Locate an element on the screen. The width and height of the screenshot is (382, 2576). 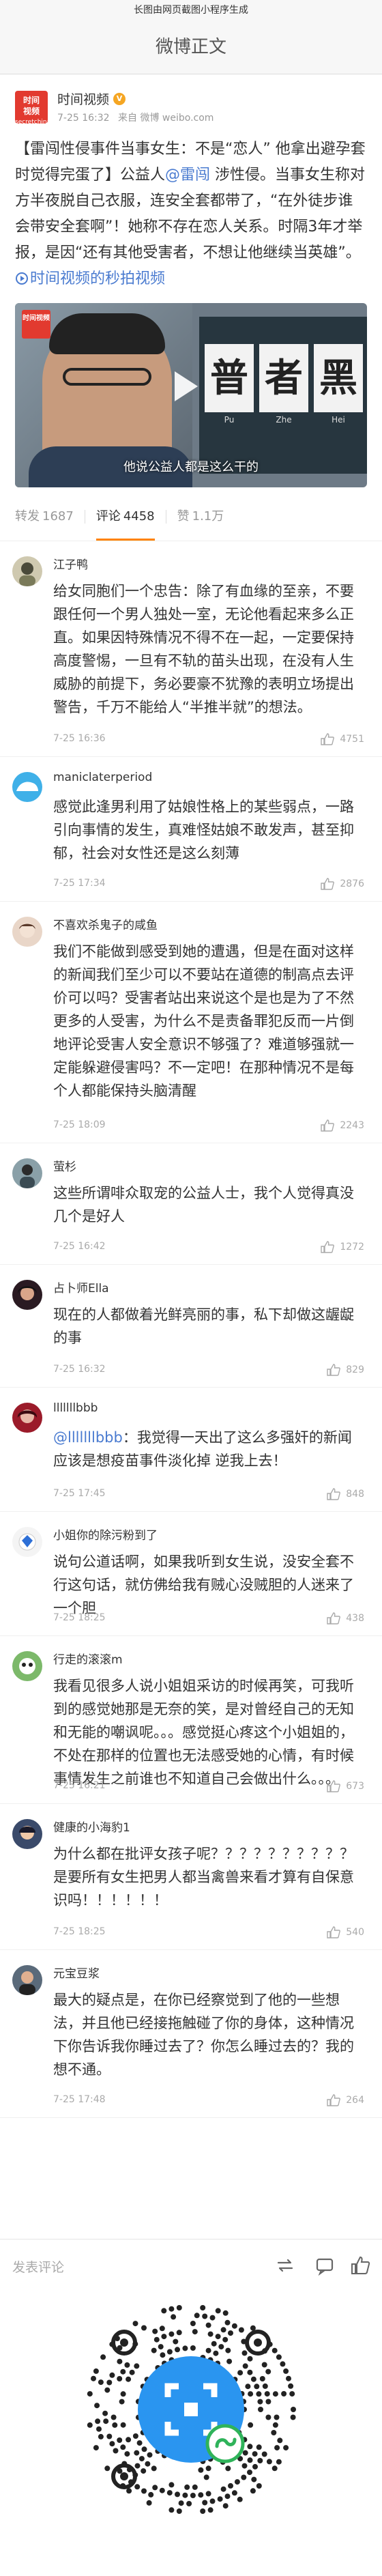
comment-like-count: 264 is located at coordinates (355, 2100).